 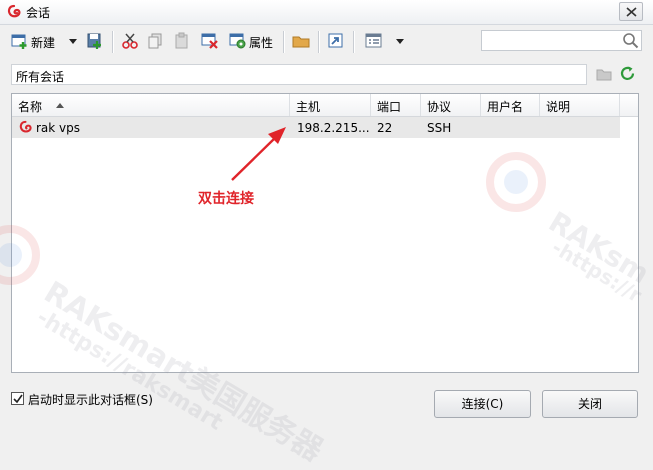 What do you see at coordinates (60, 105) in the screenshot?
I see `sort-ascending-icon` at bounding box center [60, 105].